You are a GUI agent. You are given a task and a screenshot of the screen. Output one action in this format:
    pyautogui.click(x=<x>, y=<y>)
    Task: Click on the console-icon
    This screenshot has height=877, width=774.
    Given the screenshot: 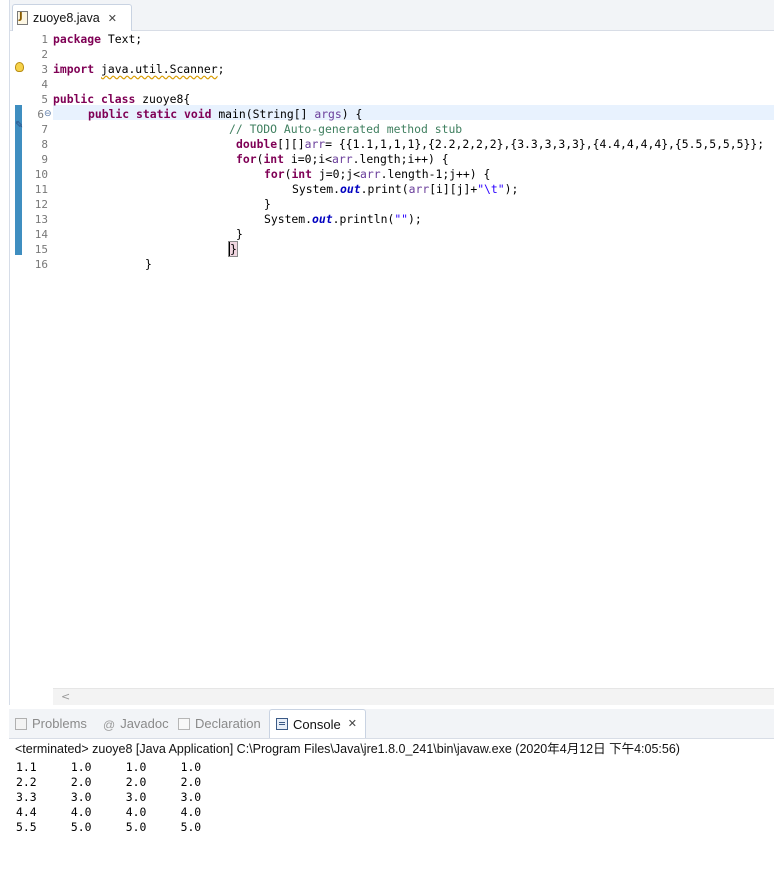 What is the action you would take?
    pyautogui.click(x=282, y=724)
    